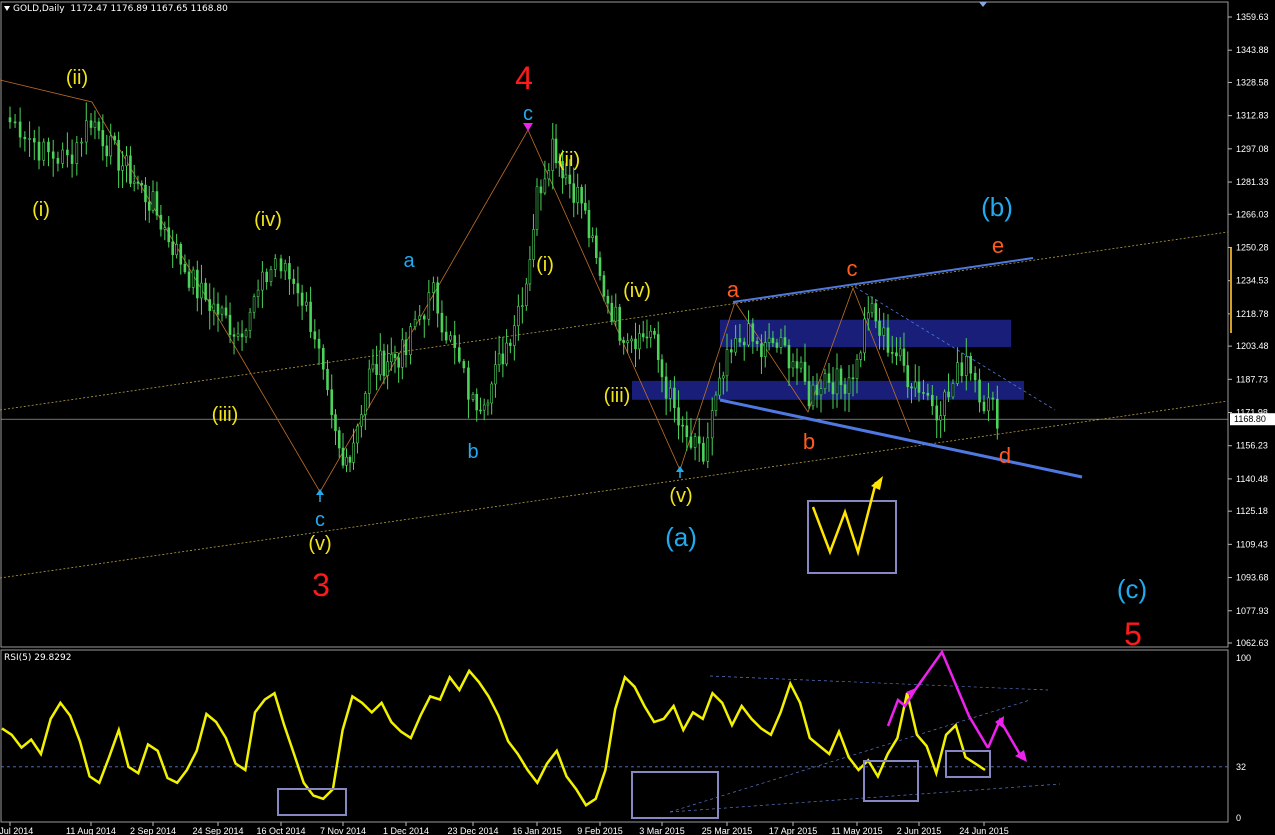 This screenshot has width=1275, height=835. I want to click on y-axis-tick-label: 1218.78, so click(1252, 314).